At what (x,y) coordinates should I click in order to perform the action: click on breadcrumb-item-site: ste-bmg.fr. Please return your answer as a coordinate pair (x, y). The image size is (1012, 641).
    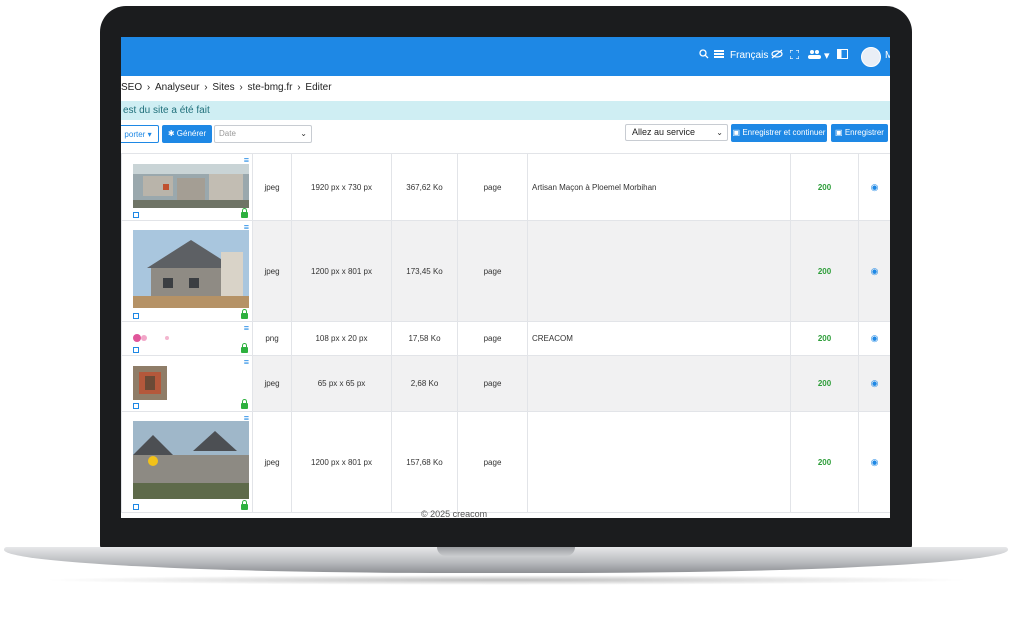
    Looking at the image, I should click on (270, 87).